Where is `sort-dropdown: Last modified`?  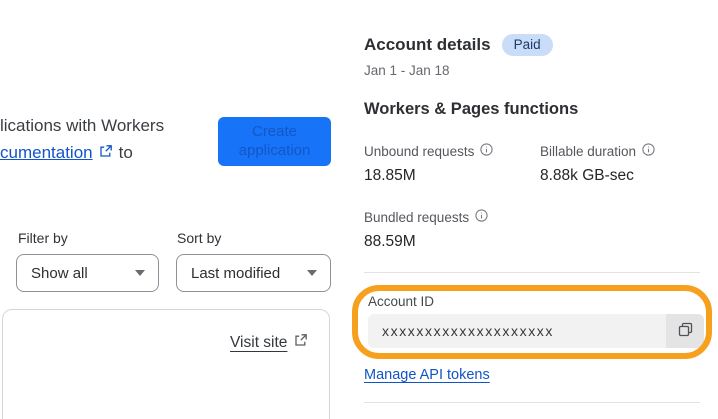
sort-dropdown: Last modified is located at coordinates (253, 273).